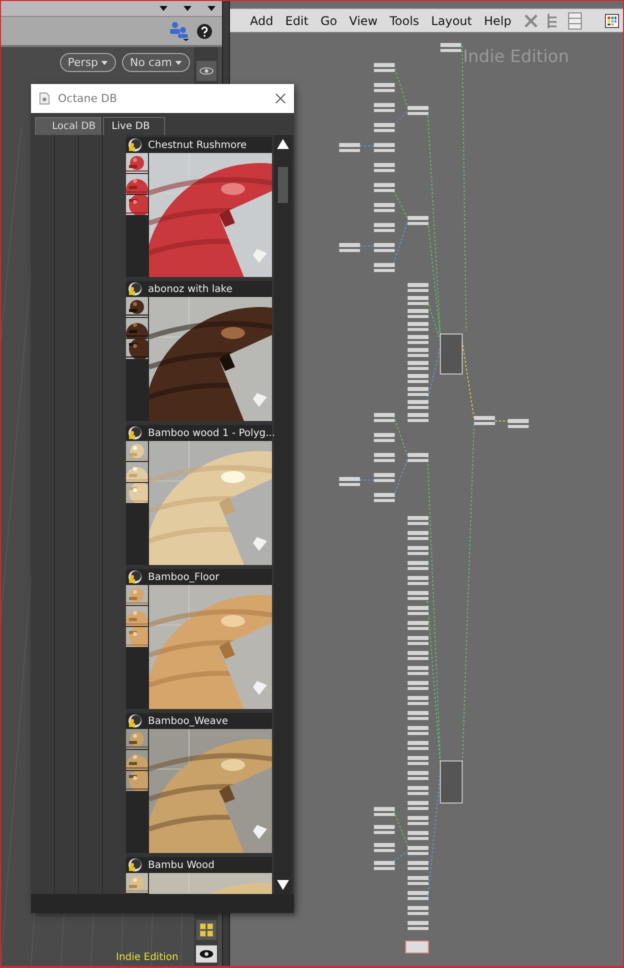  What do you see at coordinates (204, 31) in the screenshot?
I see `help-icon` at bounding box center [204, 31].